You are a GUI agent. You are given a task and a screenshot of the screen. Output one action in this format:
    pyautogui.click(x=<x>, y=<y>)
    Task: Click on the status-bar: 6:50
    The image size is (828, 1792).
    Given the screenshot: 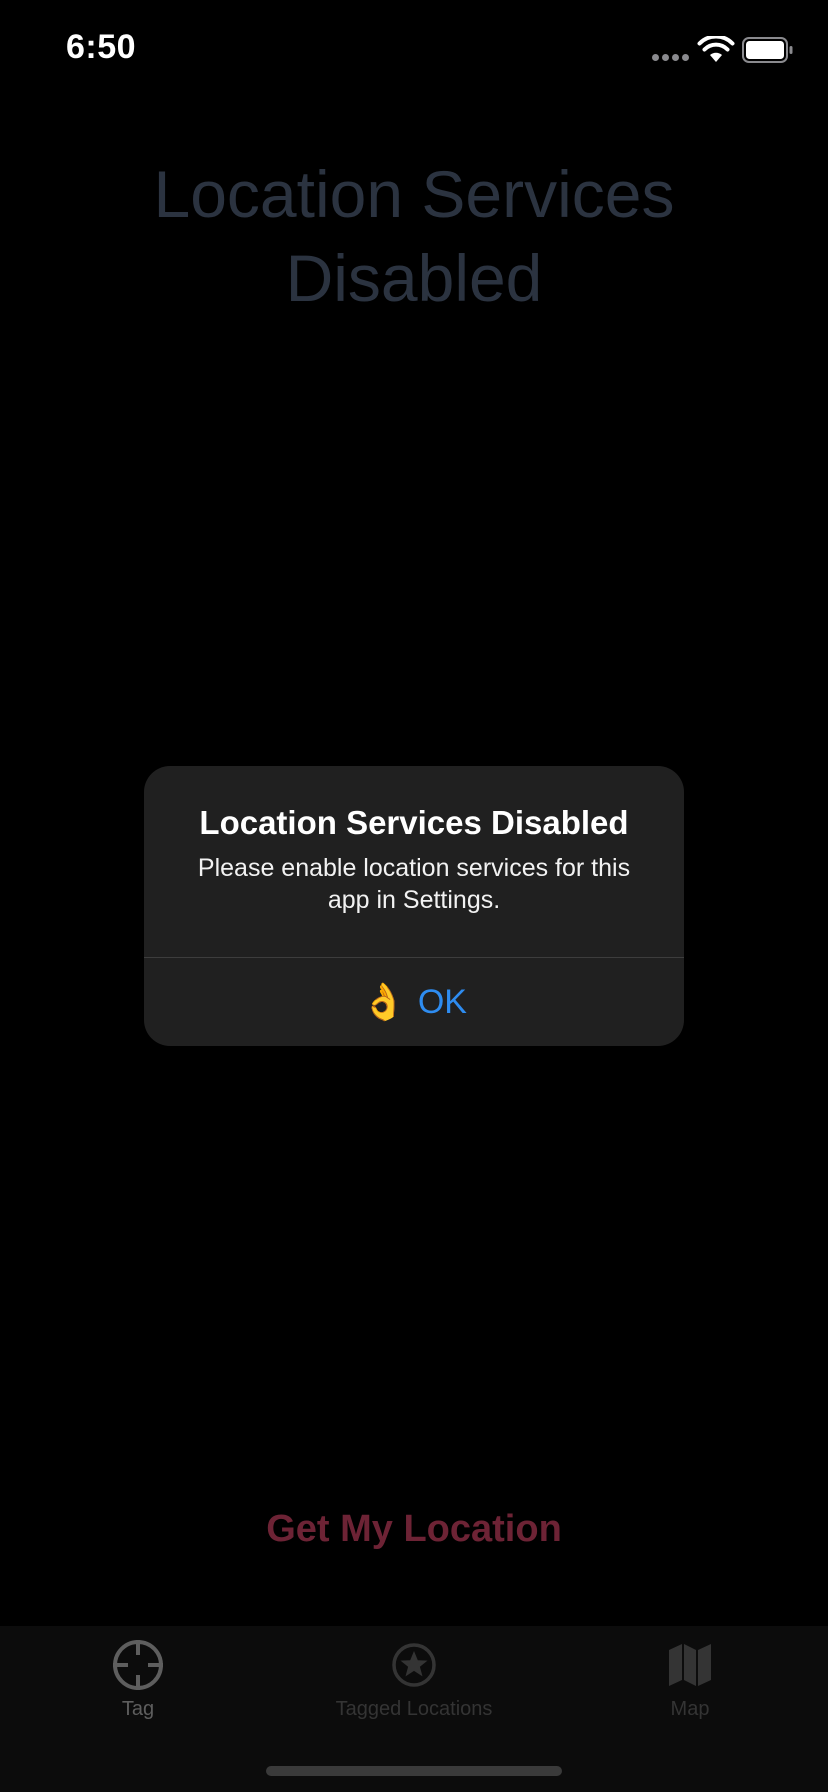 What is the action you would take?
    pyautogui.click(x=414, y=50)
    